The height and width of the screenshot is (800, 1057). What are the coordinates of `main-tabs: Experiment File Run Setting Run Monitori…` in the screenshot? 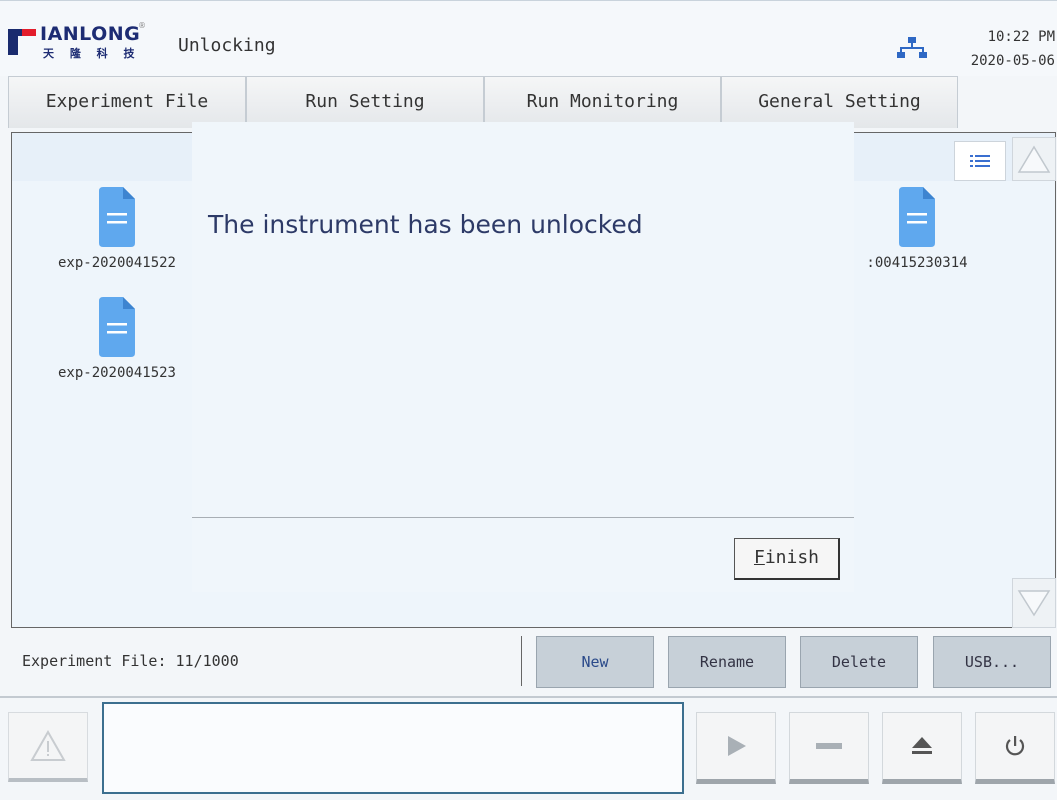 It's located at (483, 102).